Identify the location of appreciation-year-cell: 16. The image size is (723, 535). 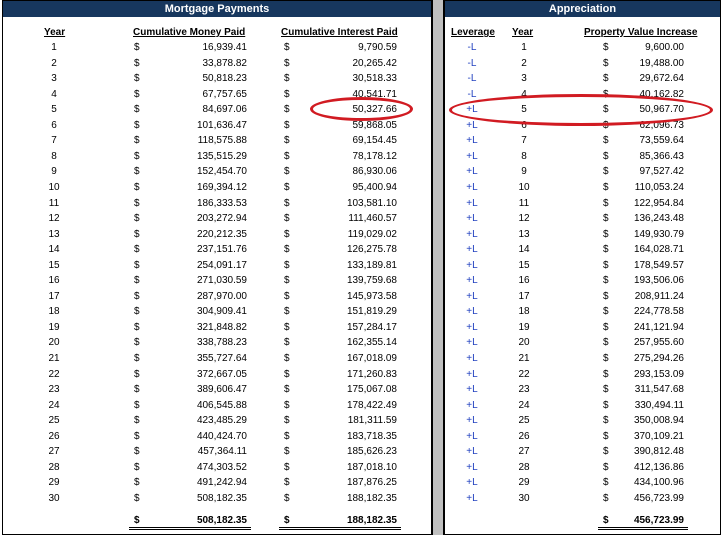
(524, 281).